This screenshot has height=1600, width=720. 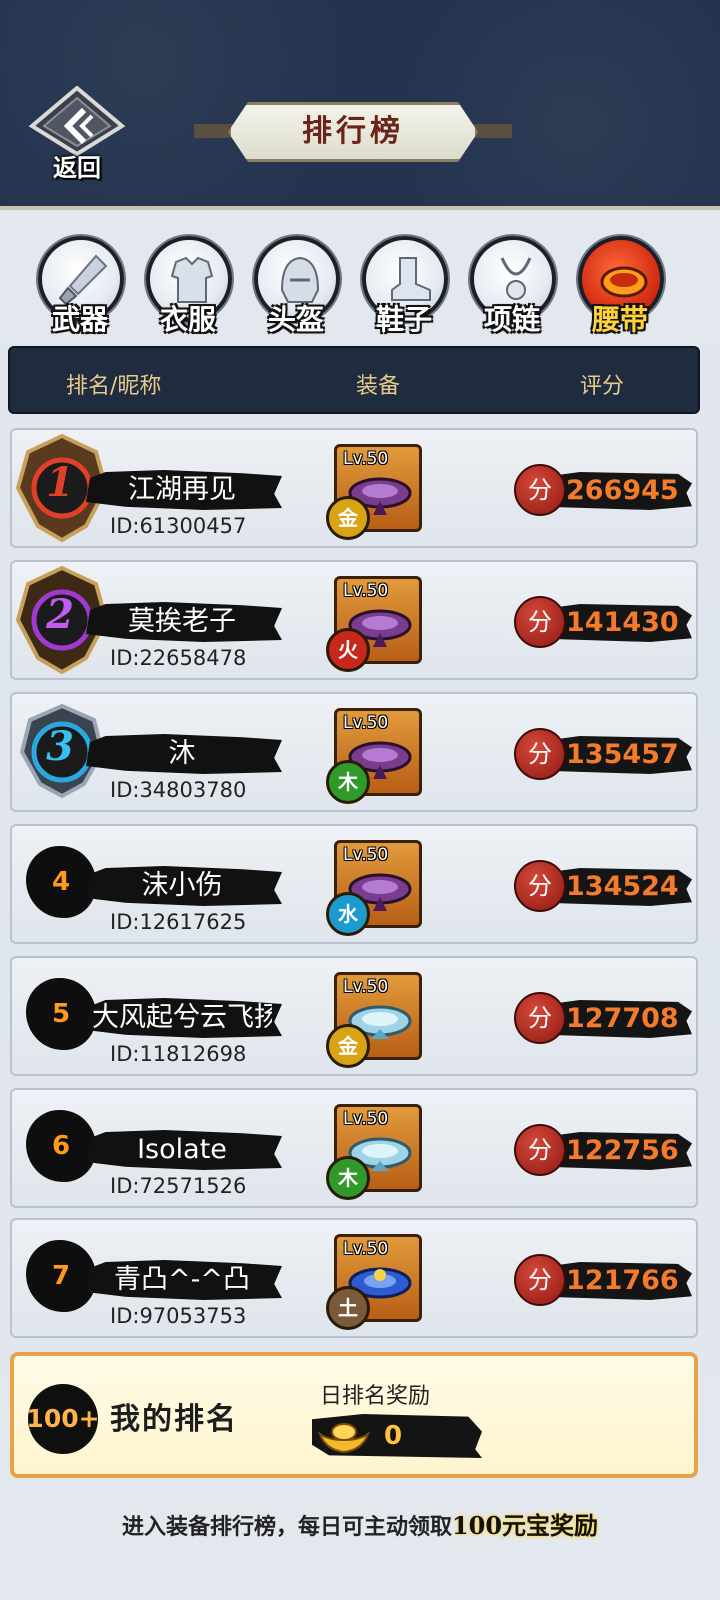 I want to click on tab-label: 衣服, so click(x=187, y=319).